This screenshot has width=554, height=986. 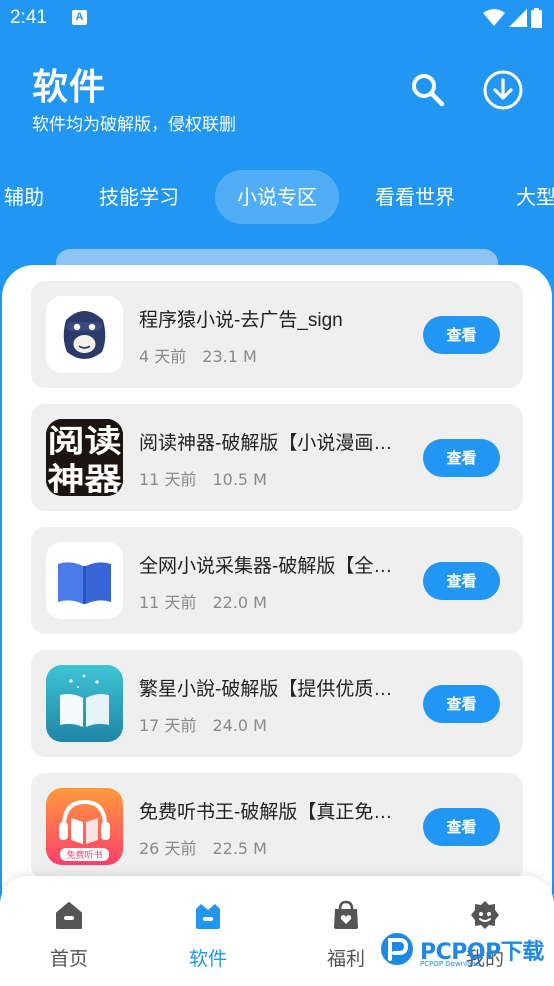 I want to click on app-meta: 17 天前 24.0 M, so click(x=203, y=724).